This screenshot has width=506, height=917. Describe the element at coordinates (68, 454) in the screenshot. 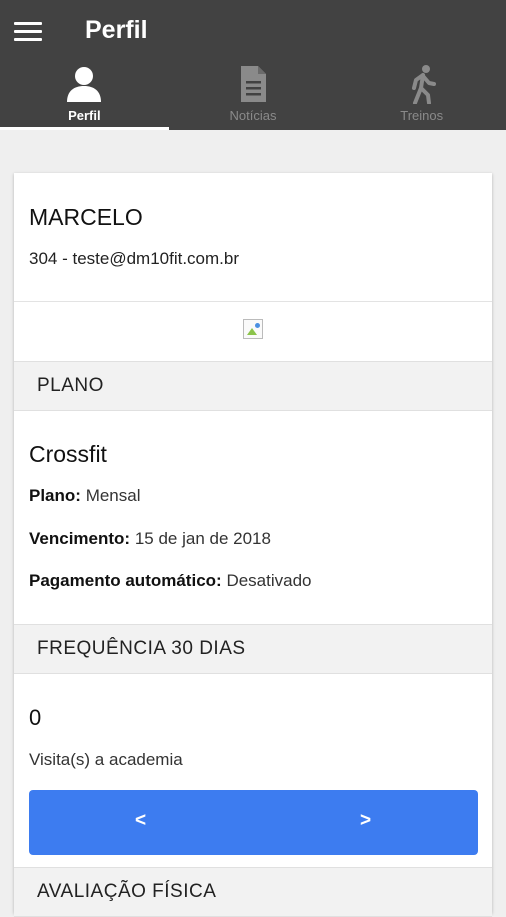

I see `plan-name: Crossfit` at that location.